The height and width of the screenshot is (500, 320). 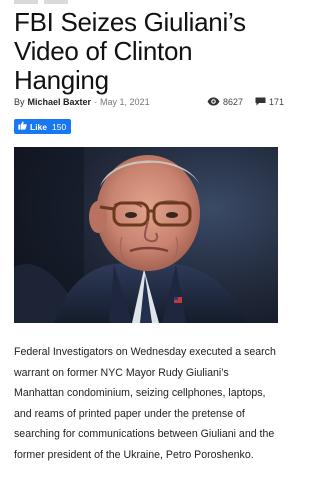 I want to click on article-stats: 8627 171, so click(x=245, y=102).